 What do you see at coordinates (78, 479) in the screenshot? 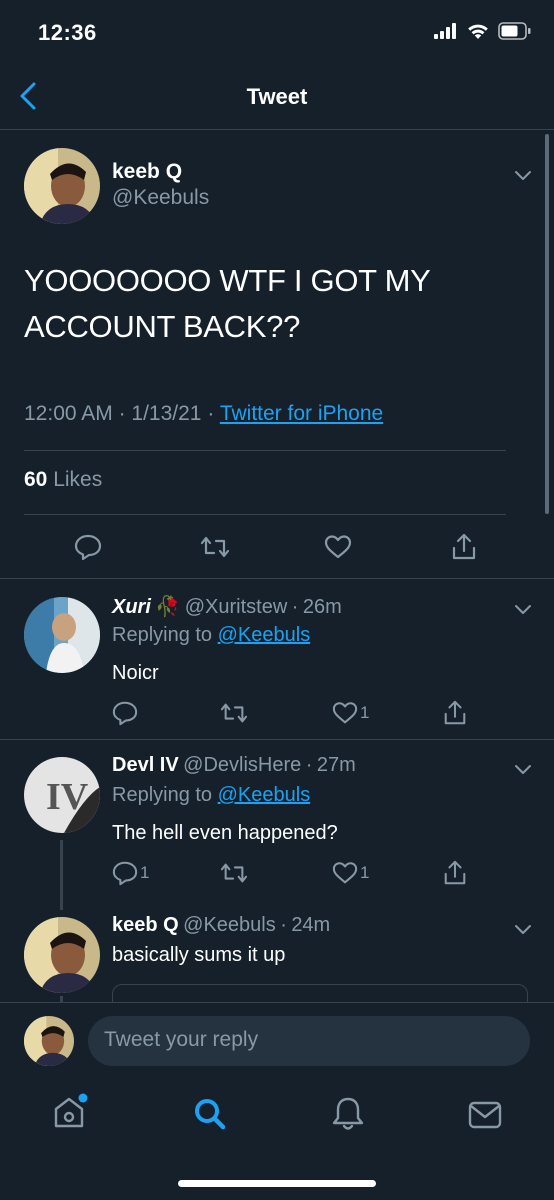
I see `likes-label: Likes` at bounding box center [78, 479].